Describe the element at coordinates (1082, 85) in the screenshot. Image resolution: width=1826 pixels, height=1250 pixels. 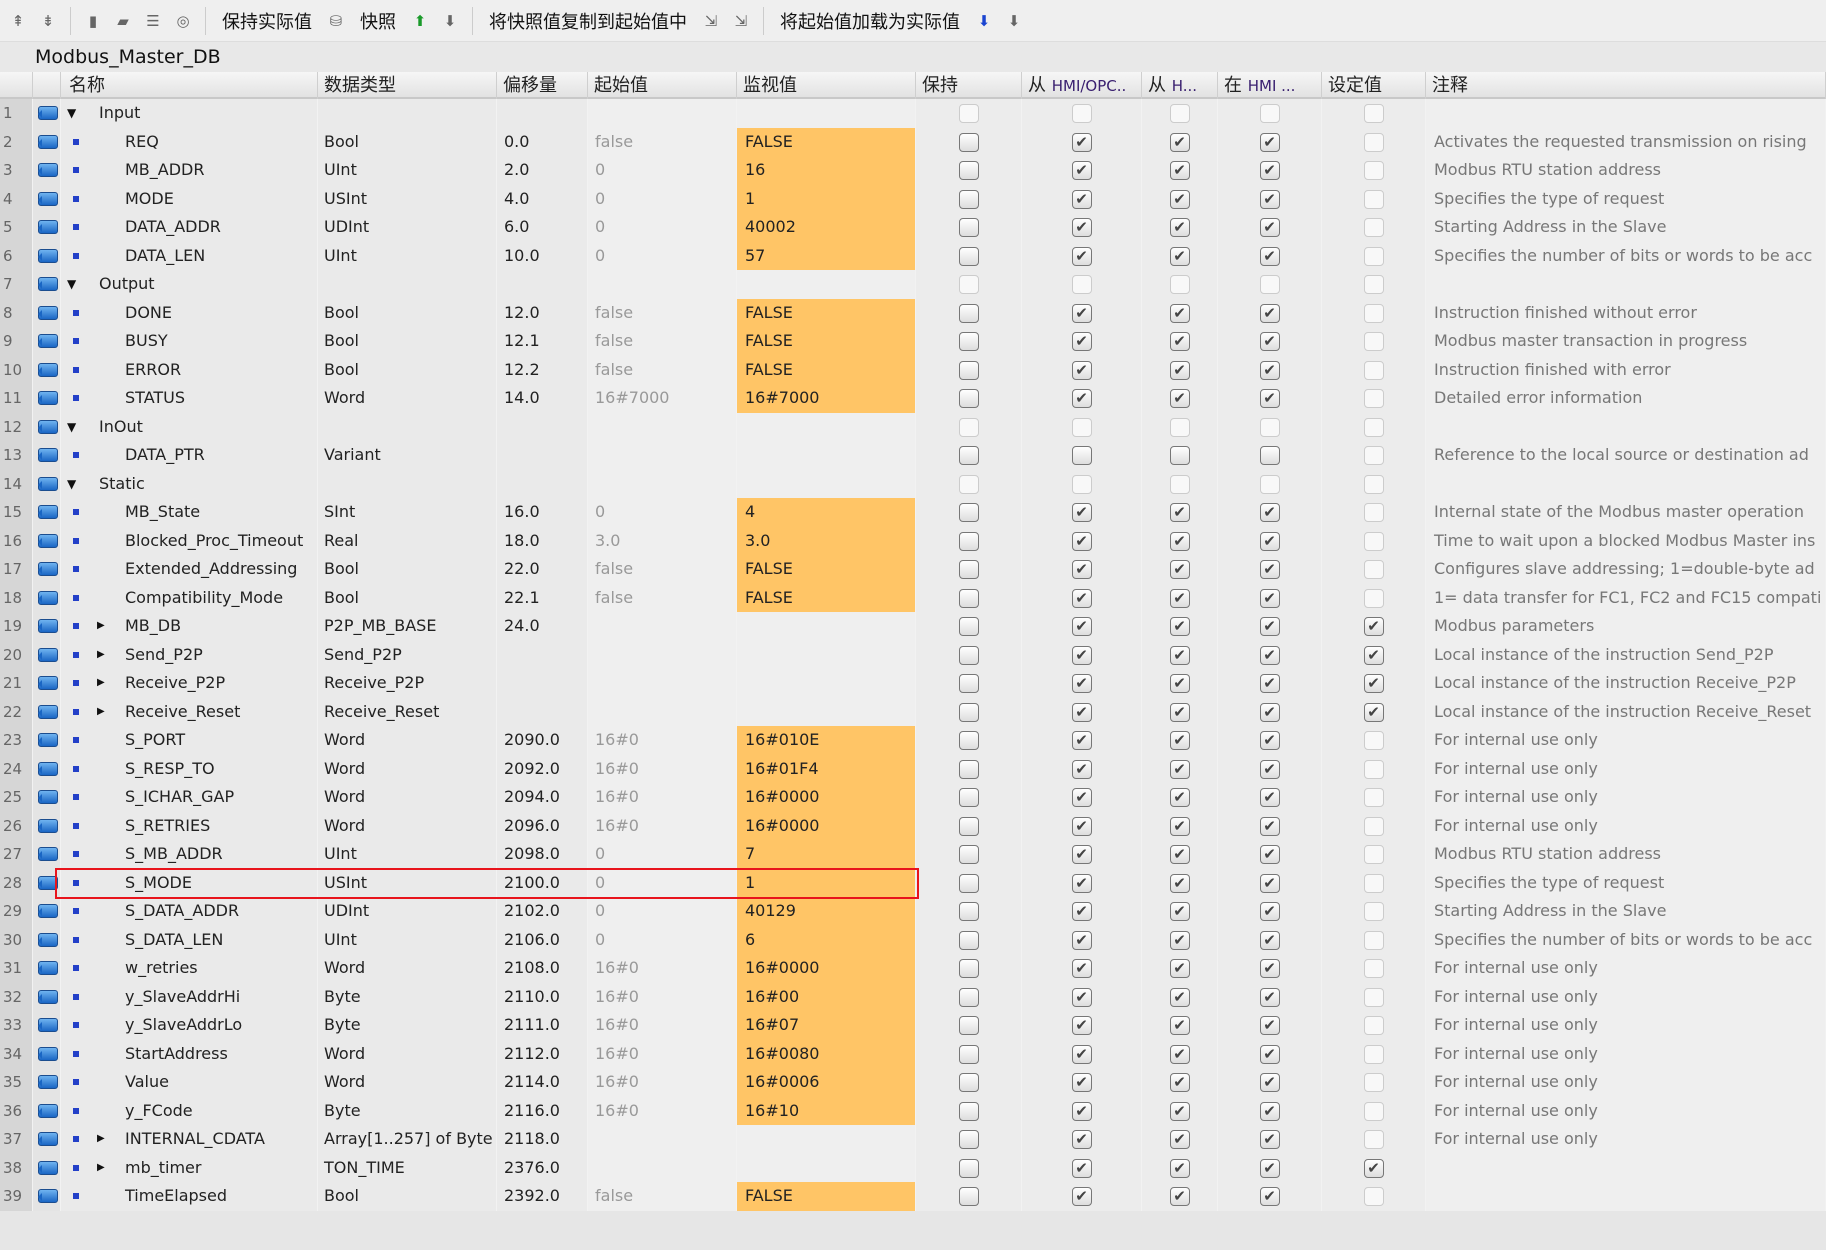
I see `header-accessible-hmi-opc: 从 HMI/OPC..` at that location.